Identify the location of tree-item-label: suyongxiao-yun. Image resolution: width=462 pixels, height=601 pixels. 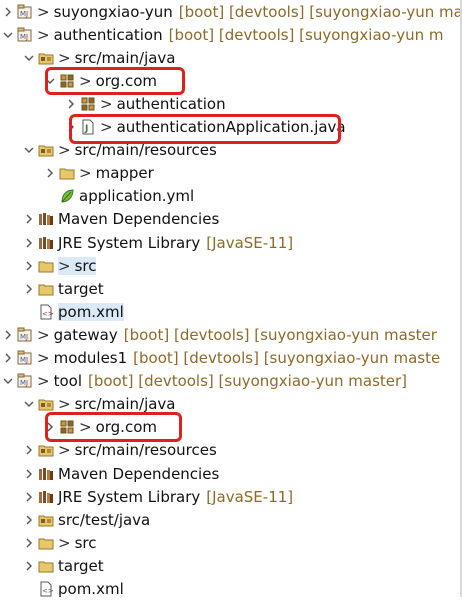
(113, 11).